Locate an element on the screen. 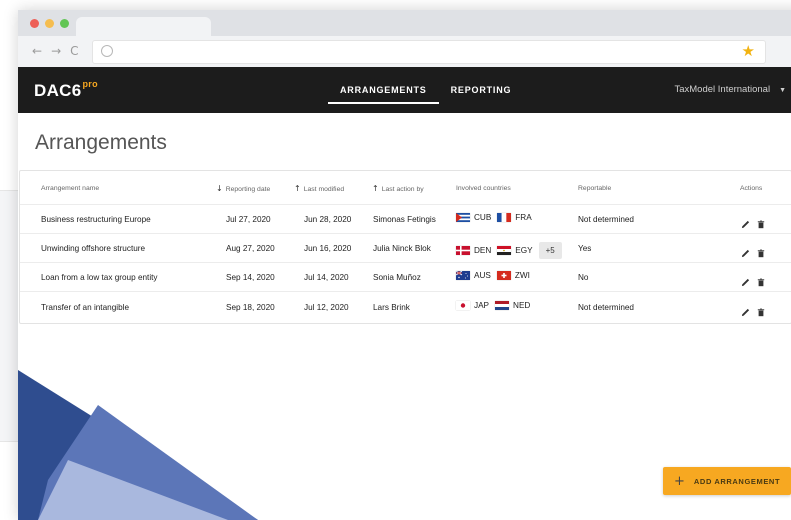 The height and width of the screenshot is (520, 791). australia-flag-icon is located at coordinates (462, 275).